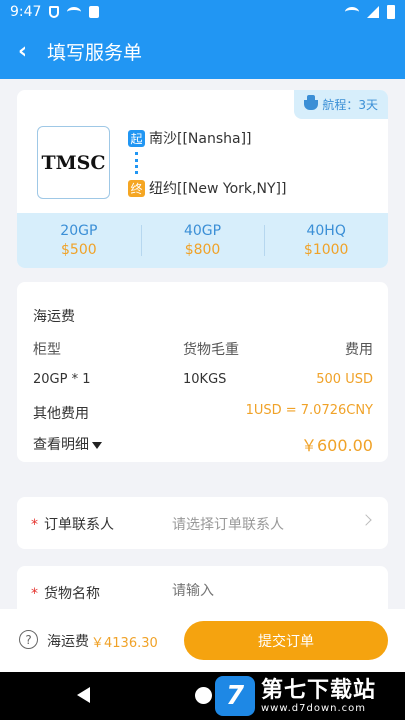  I want to click on submit-order-button: 提交订单, so click(286, 640).